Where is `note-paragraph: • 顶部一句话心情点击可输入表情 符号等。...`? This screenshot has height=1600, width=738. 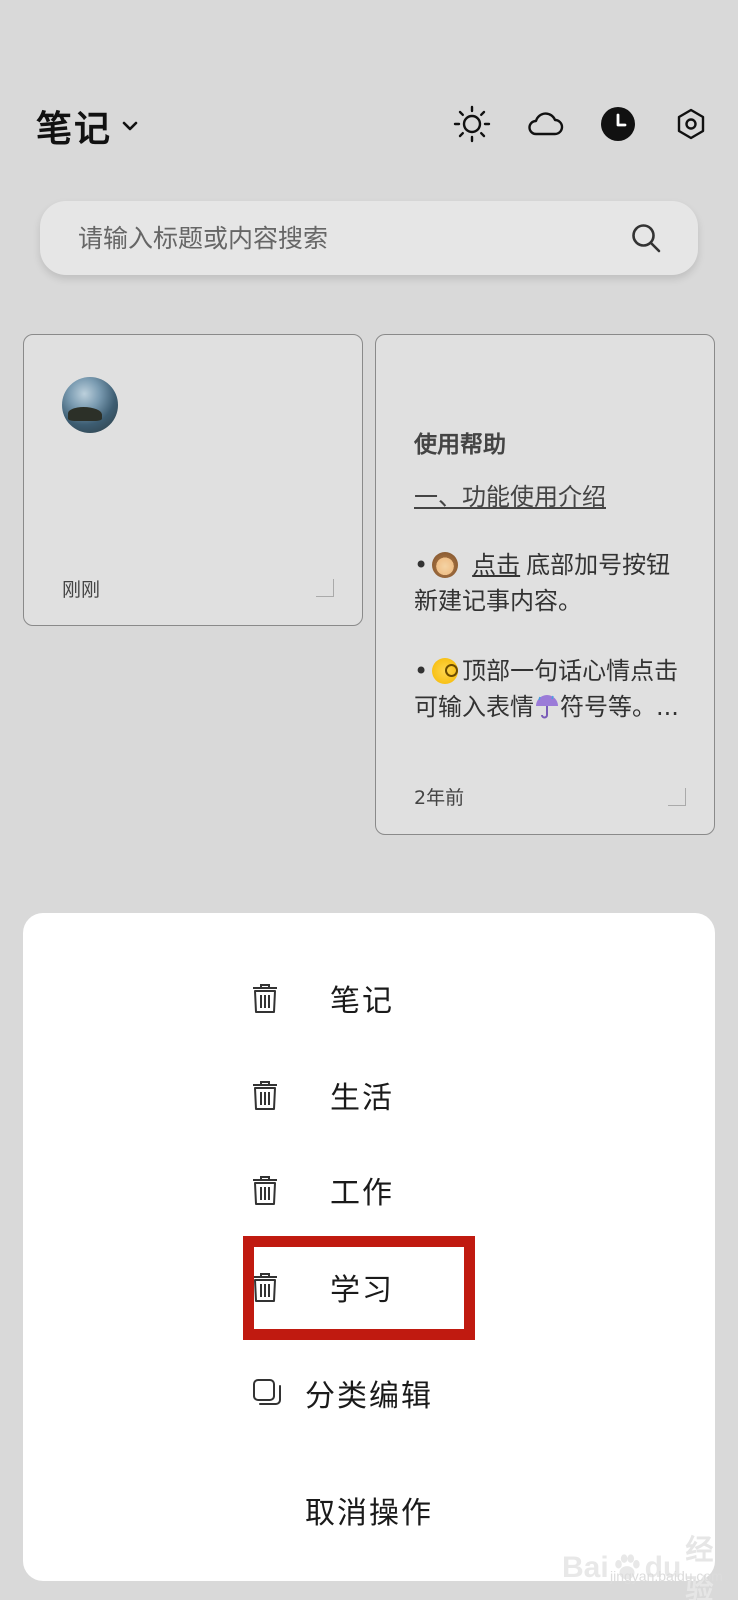 note-paragraph: • 顶部一句话心情点击可输入表情 符号等。... is located at coordinates (546, 689).